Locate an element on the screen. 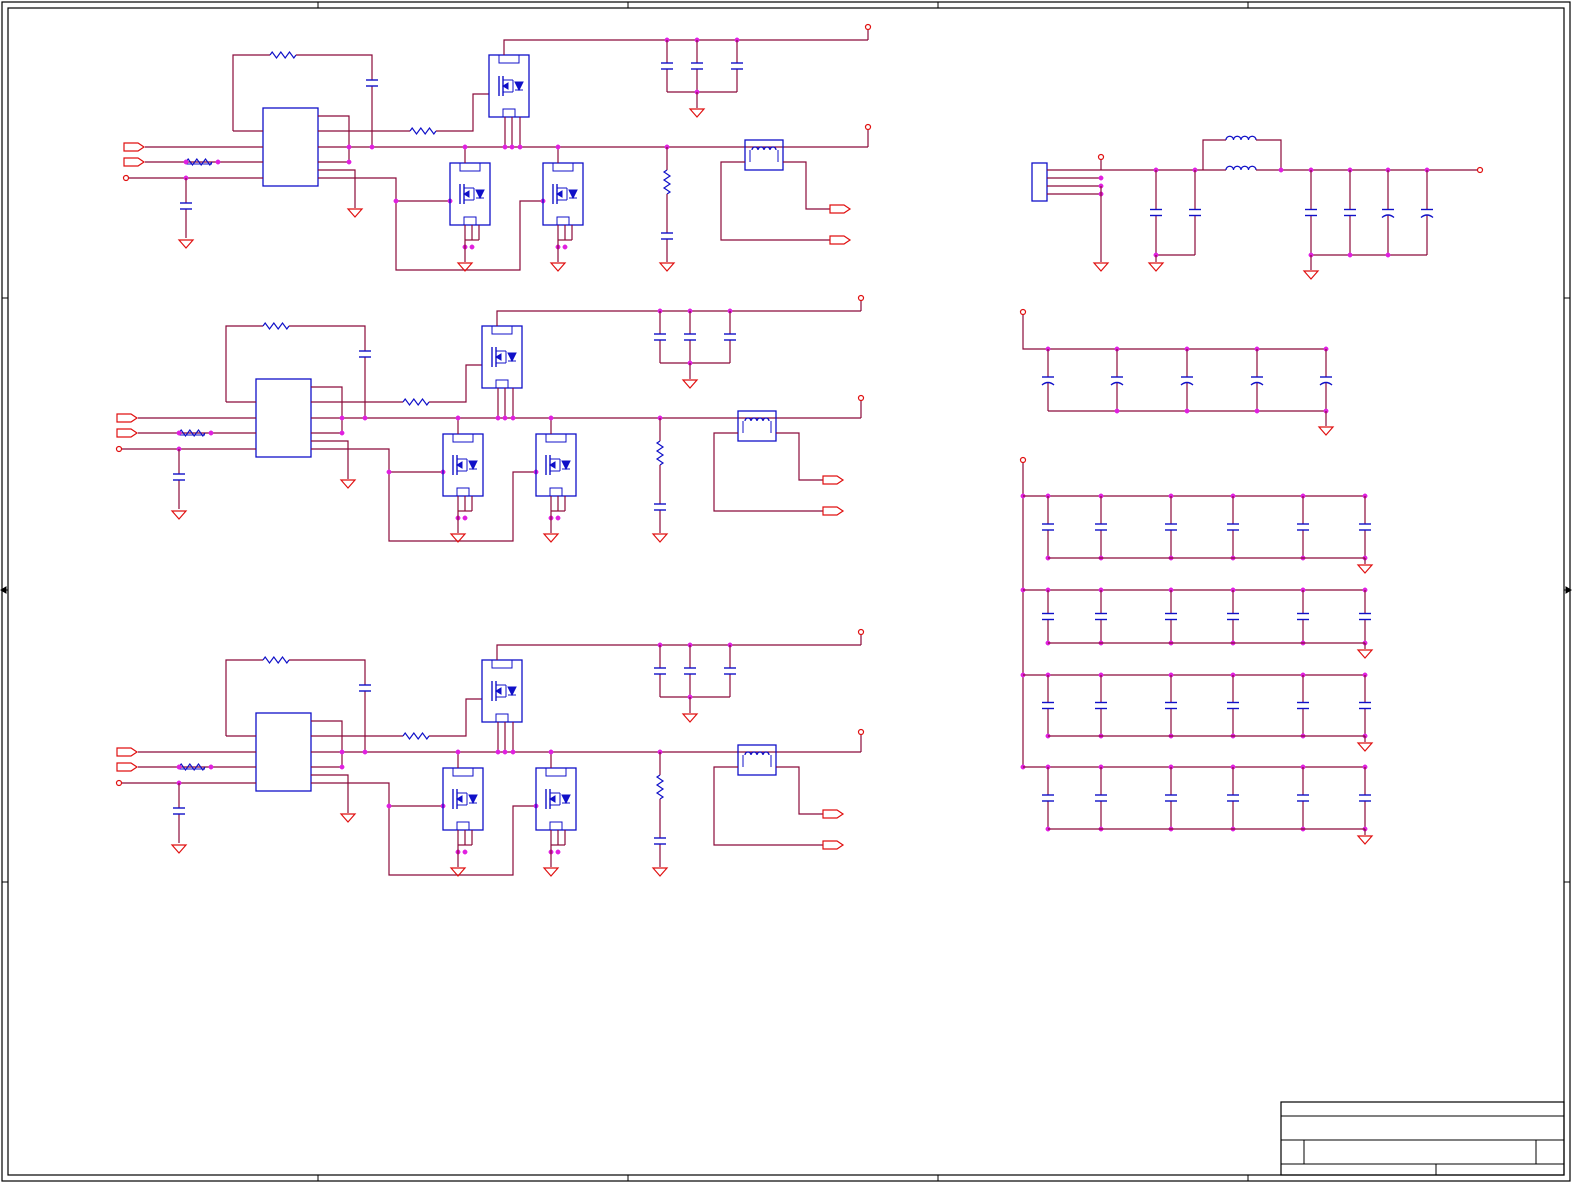 The height and width of the screenshot is (1183, 1572). gate-driver-ic is located at coordinates (283, 418).